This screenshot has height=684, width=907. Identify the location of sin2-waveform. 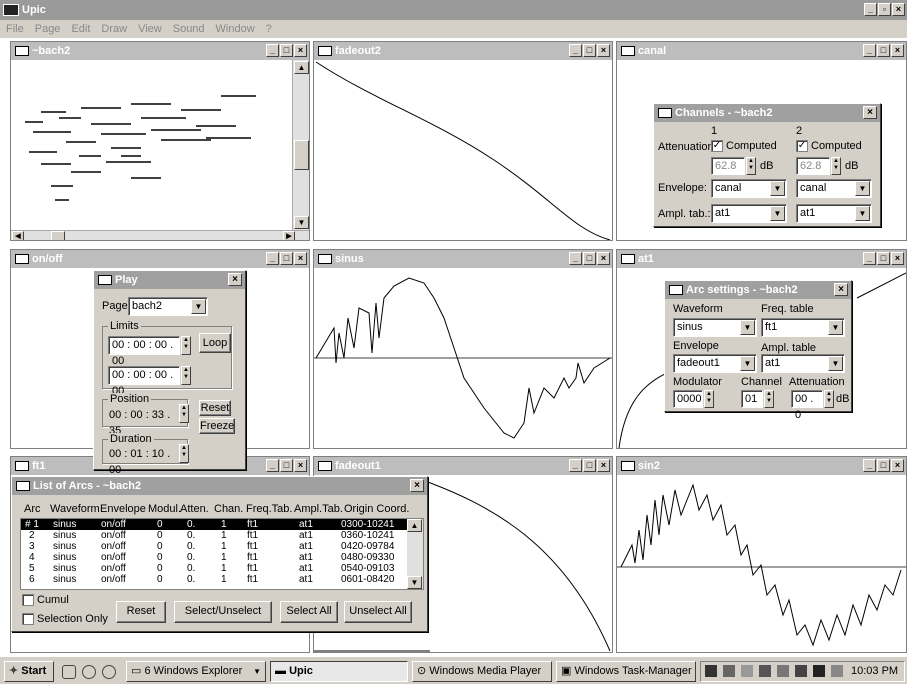
(761, 563).